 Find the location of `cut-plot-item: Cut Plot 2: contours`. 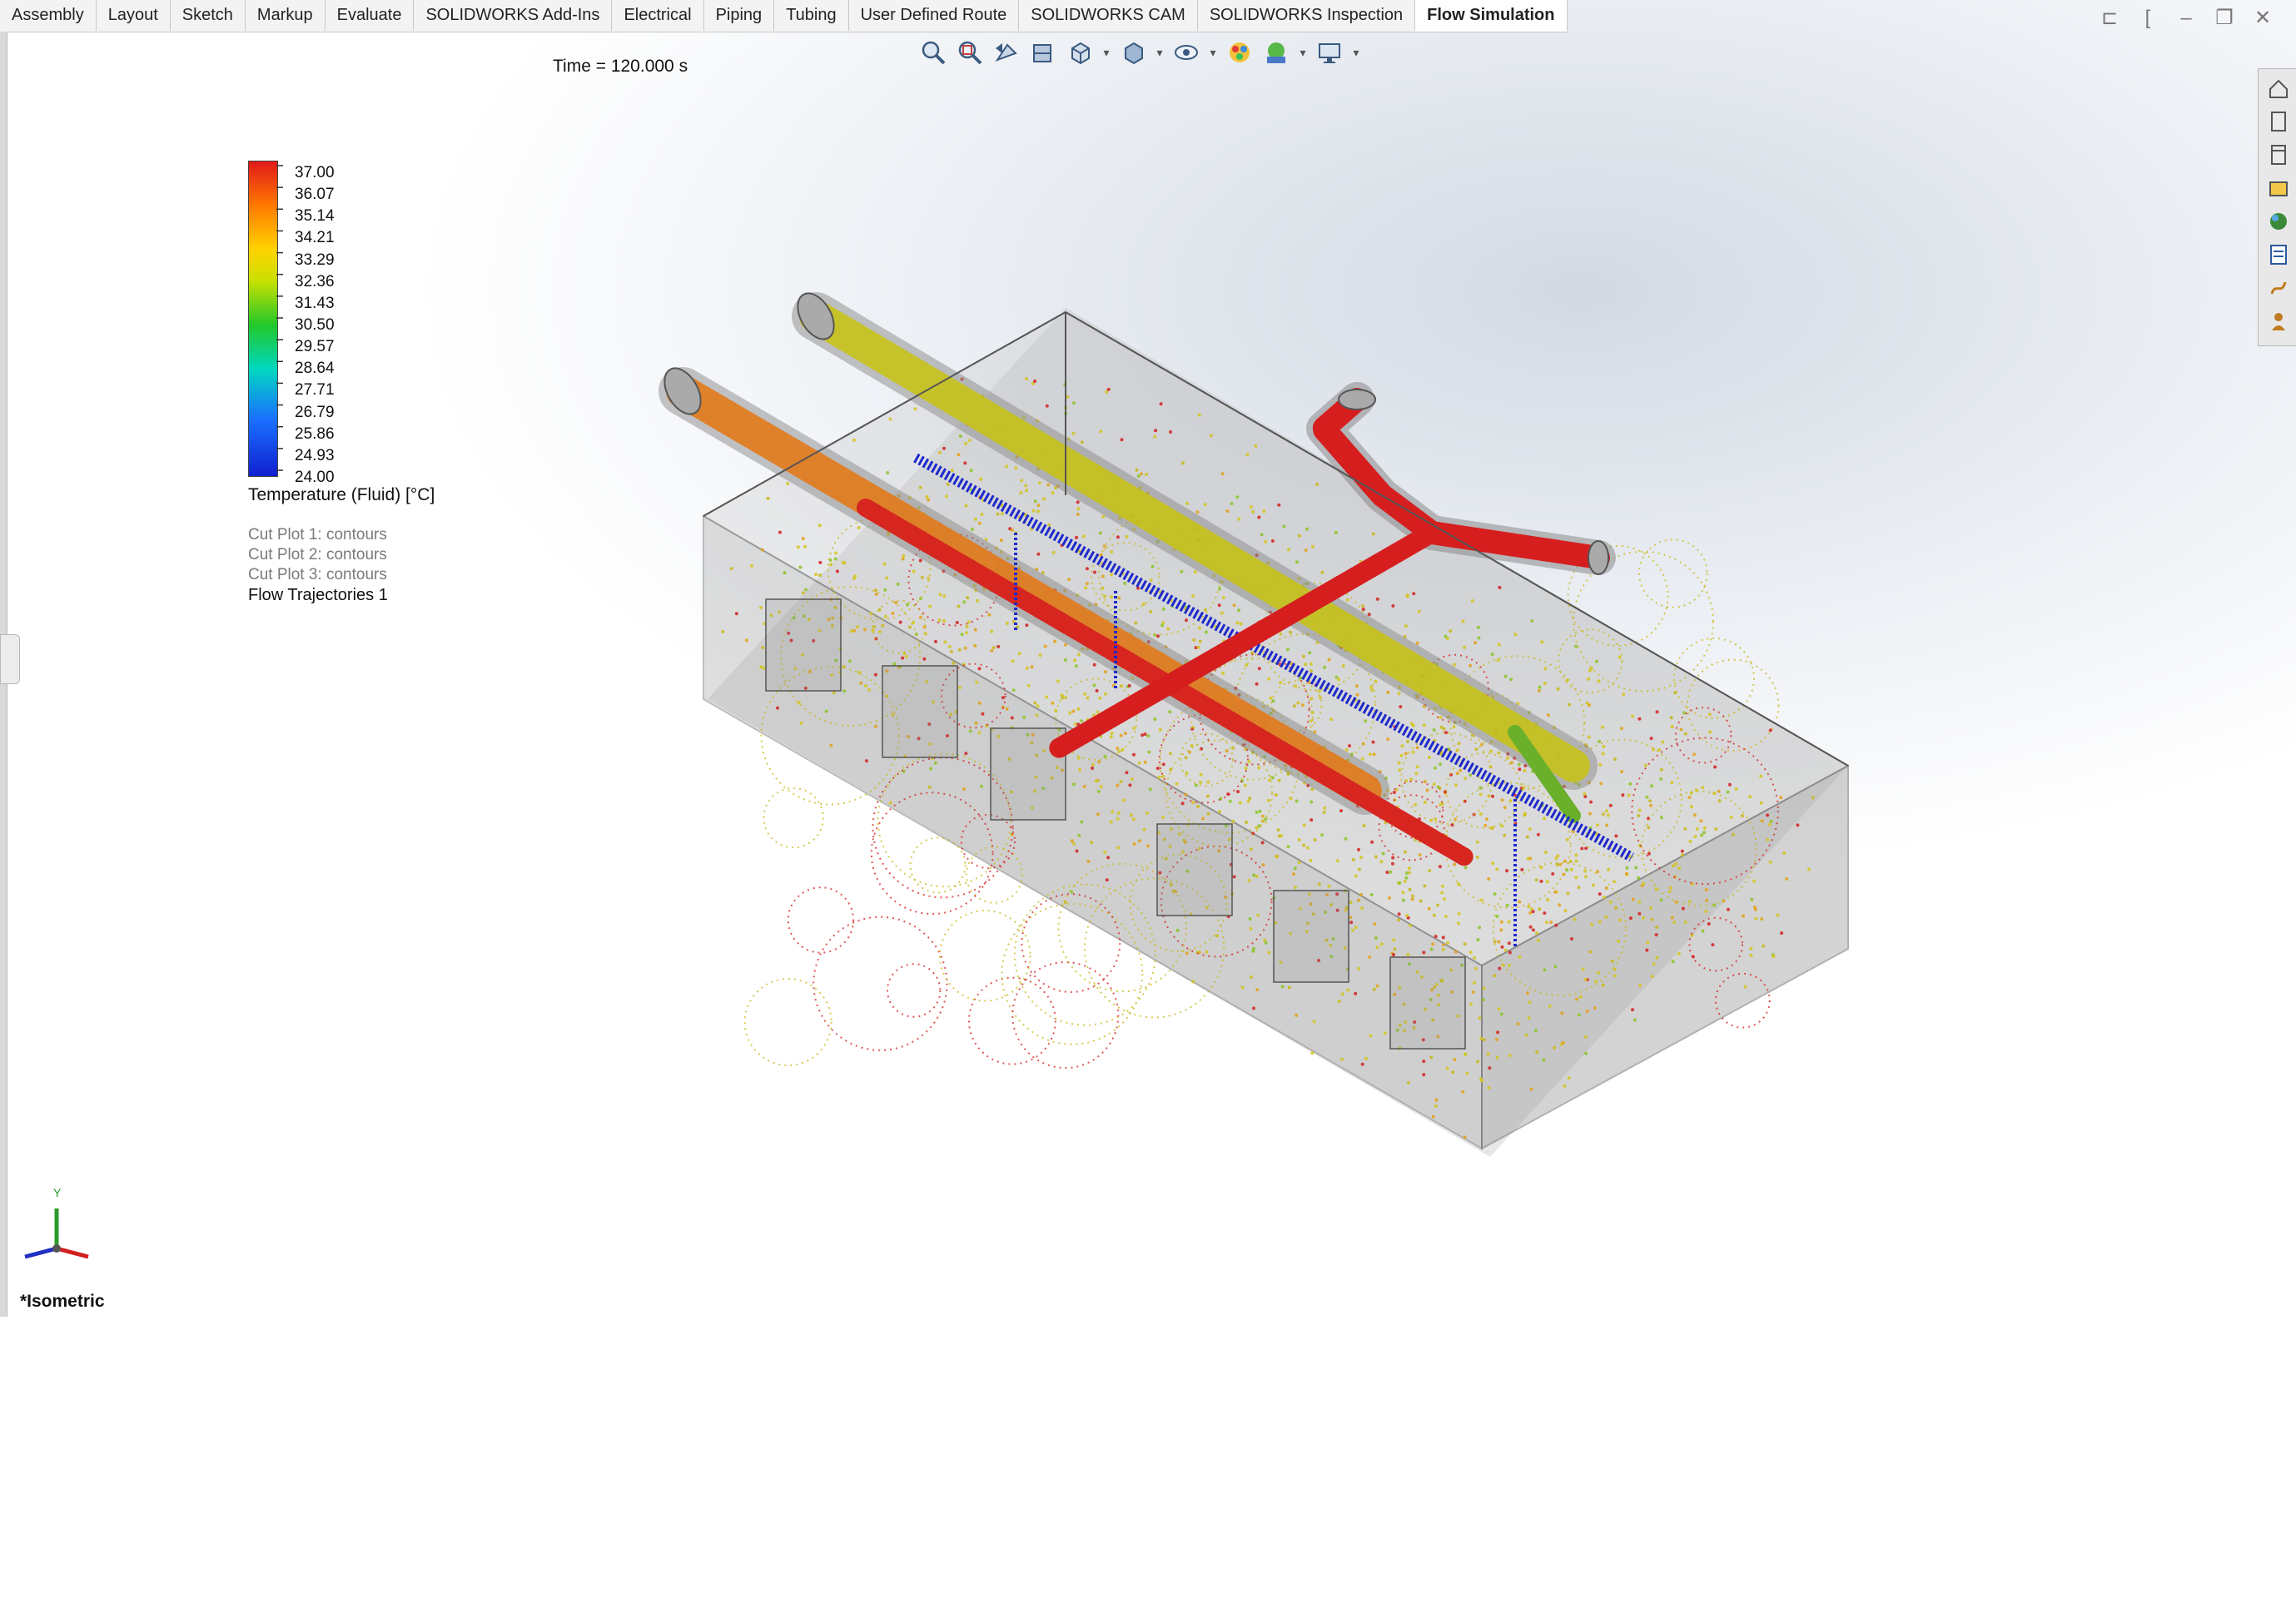

cut-plot-item: Cut Plot 2: contours is located at coordinates (318, 555).